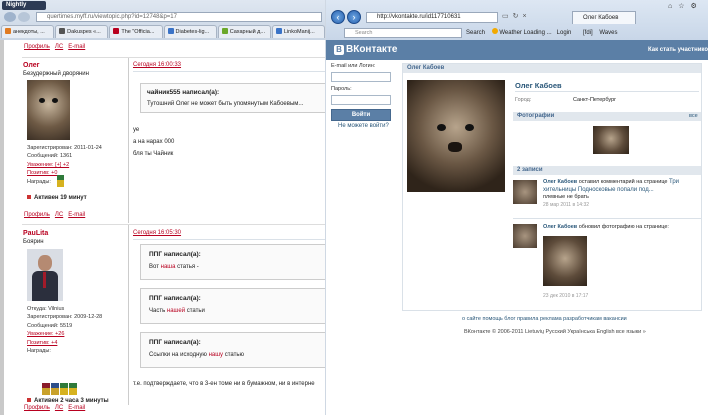 This screenshot has width=708, height=415. I want to click on toolbar-fdi: [fdi], so click(588, 33).